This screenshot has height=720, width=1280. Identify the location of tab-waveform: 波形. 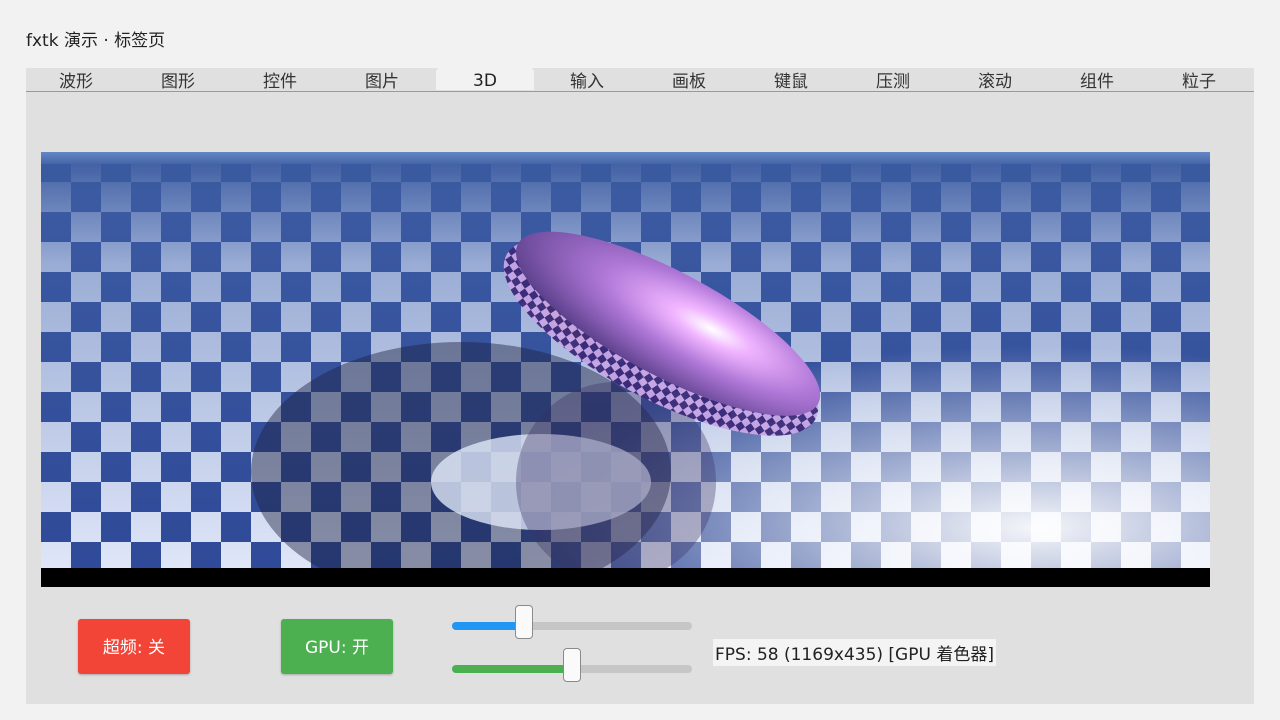
(76, 80).